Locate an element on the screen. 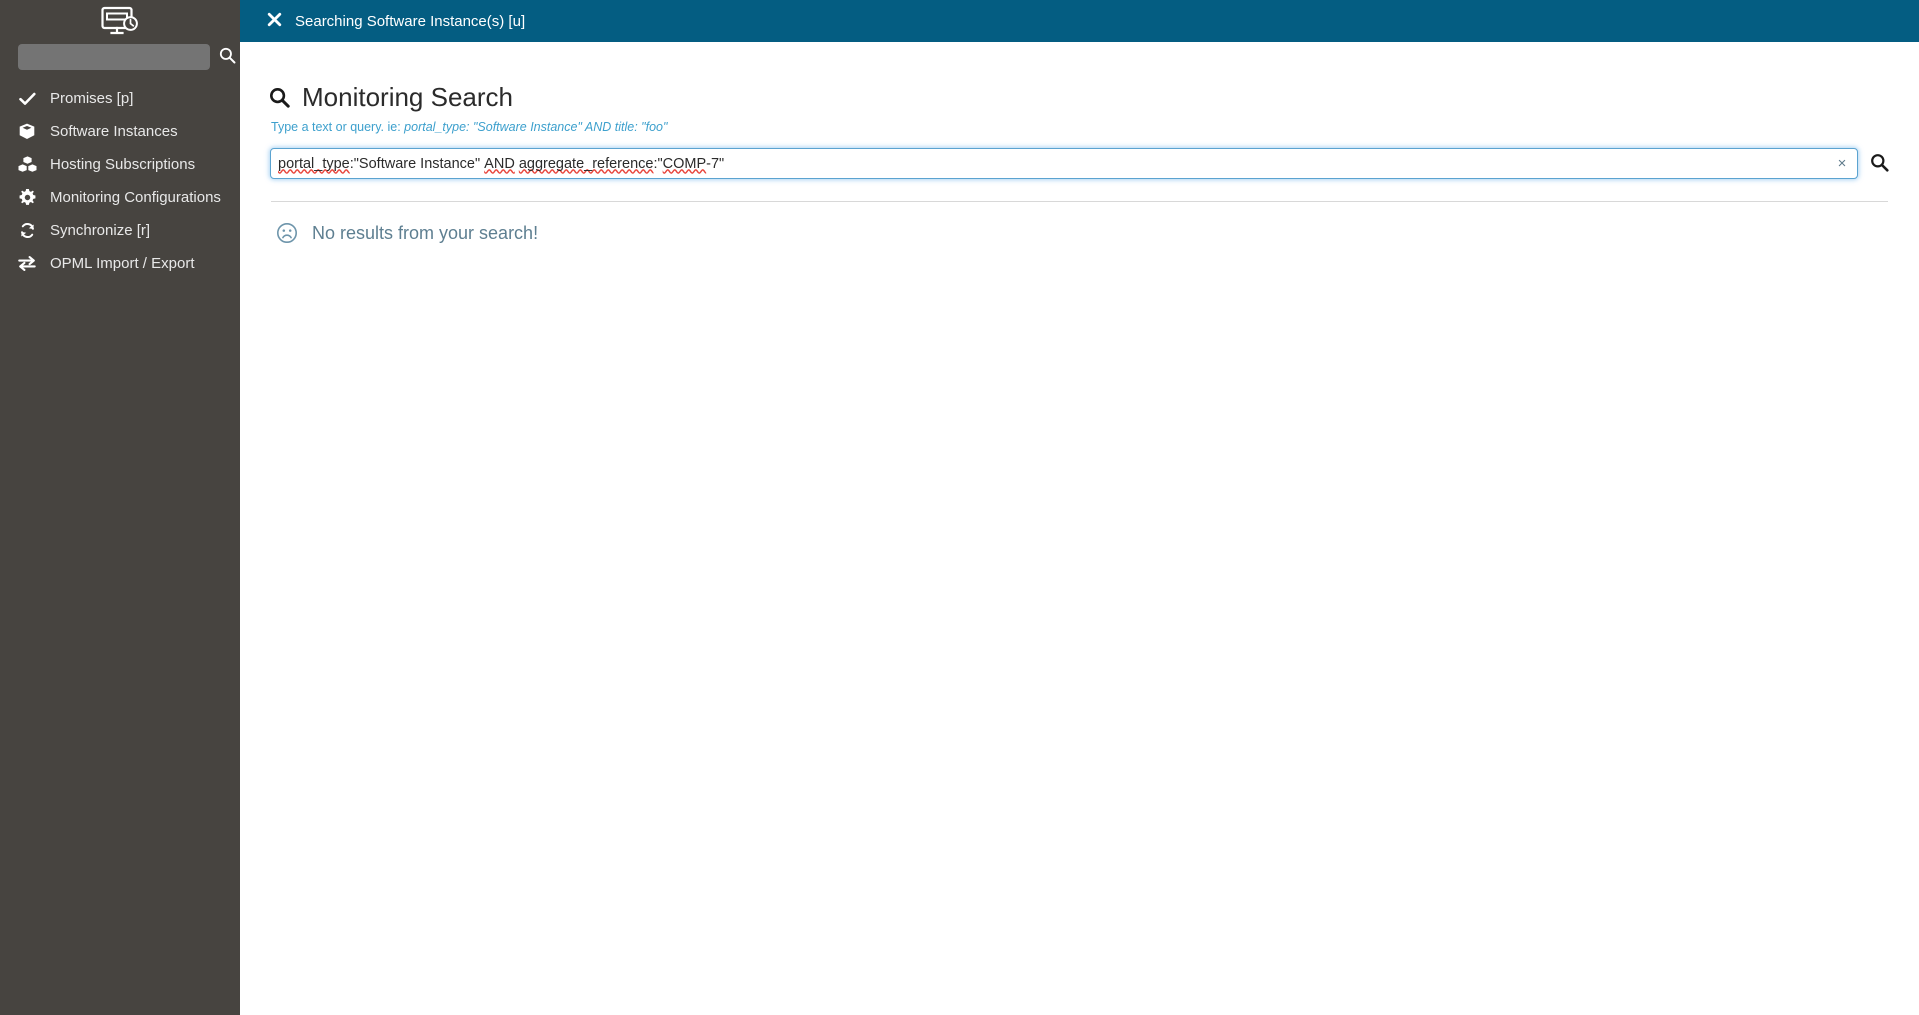 This screenshot has width=1919, height=1015. no-results-text: No results from your search! is located at coordinates (425, 233).